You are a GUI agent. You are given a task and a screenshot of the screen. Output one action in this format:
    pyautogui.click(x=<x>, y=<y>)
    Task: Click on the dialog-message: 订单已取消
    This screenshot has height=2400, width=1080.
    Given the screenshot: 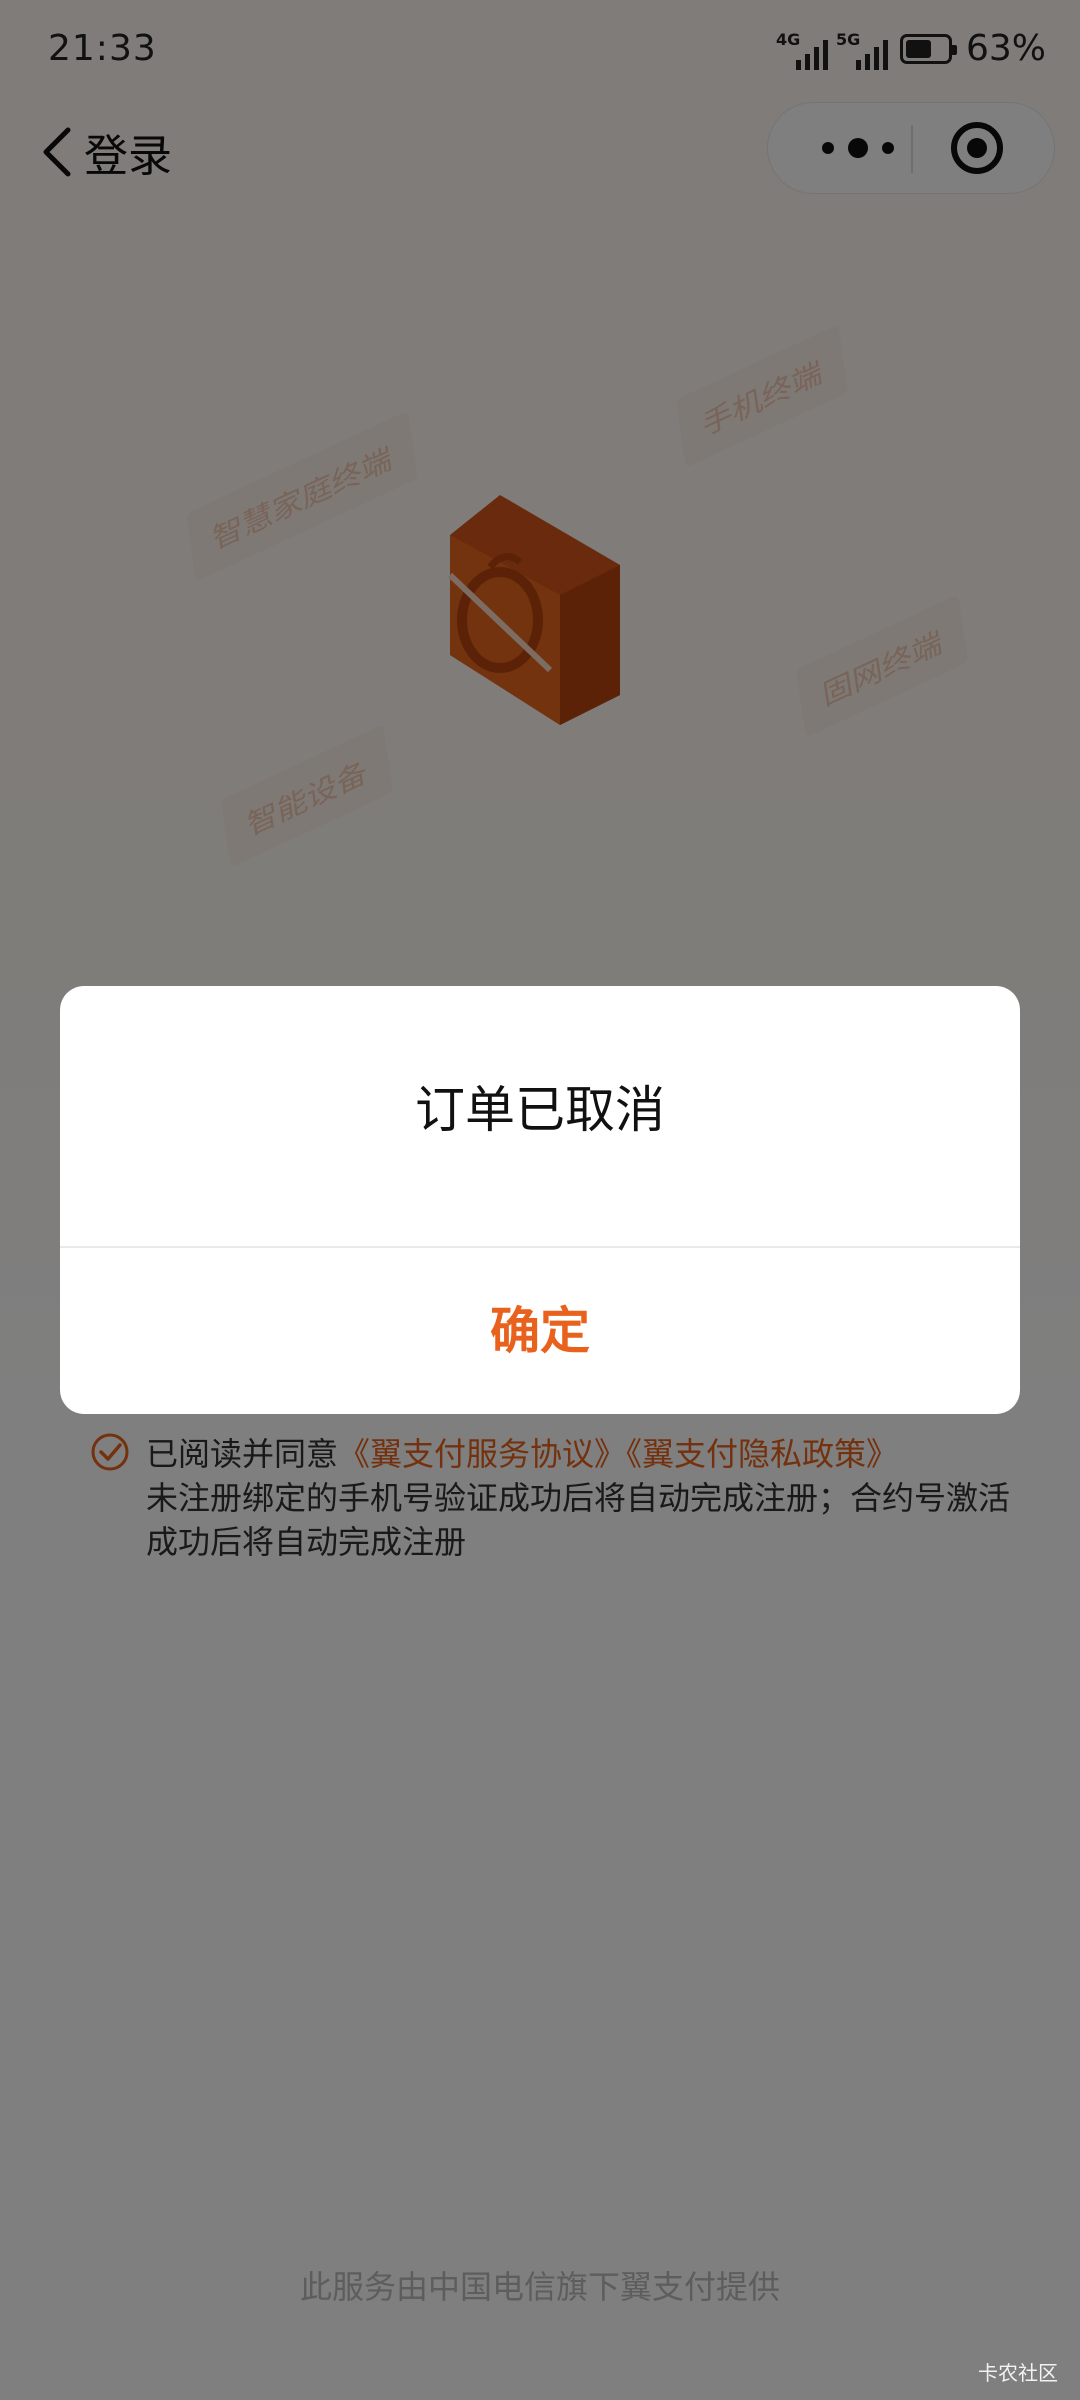 What is the action you would take?
    pyautogui.click(x=540, y=1110)
    